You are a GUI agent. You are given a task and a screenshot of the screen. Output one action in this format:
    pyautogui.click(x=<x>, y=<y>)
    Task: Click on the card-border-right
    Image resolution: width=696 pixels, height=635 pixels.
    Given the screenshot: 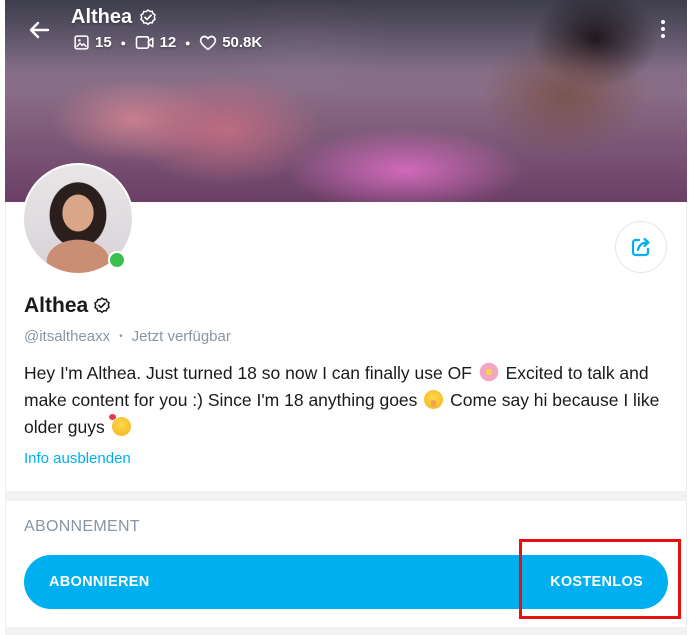 What is the action you would take?
    pyautogui.click(x=686, y=418)
    